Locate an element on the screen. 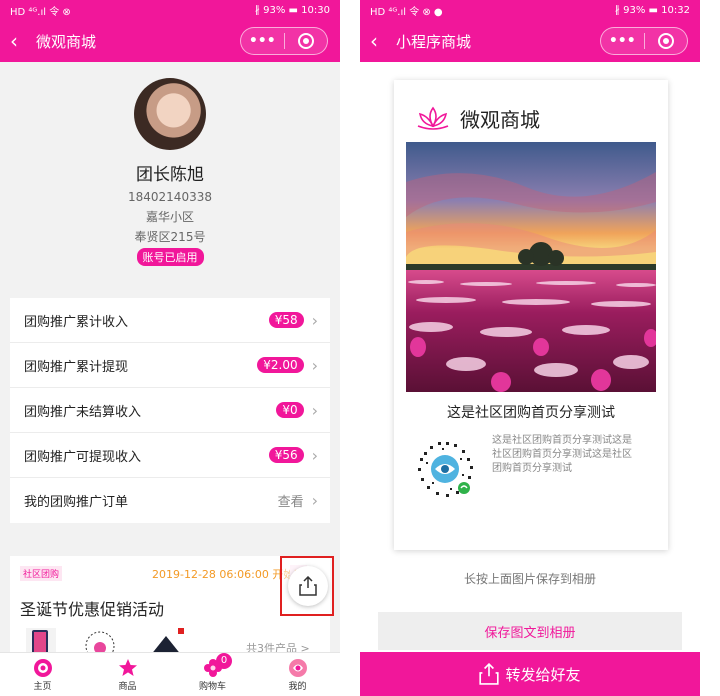 This screenshot has width=720, height=696. poster-description: 这是社区团购首页分享测试这是社区团购首页分享测试这是社区团购首页分享测试 is located at coordinates (562, 454).